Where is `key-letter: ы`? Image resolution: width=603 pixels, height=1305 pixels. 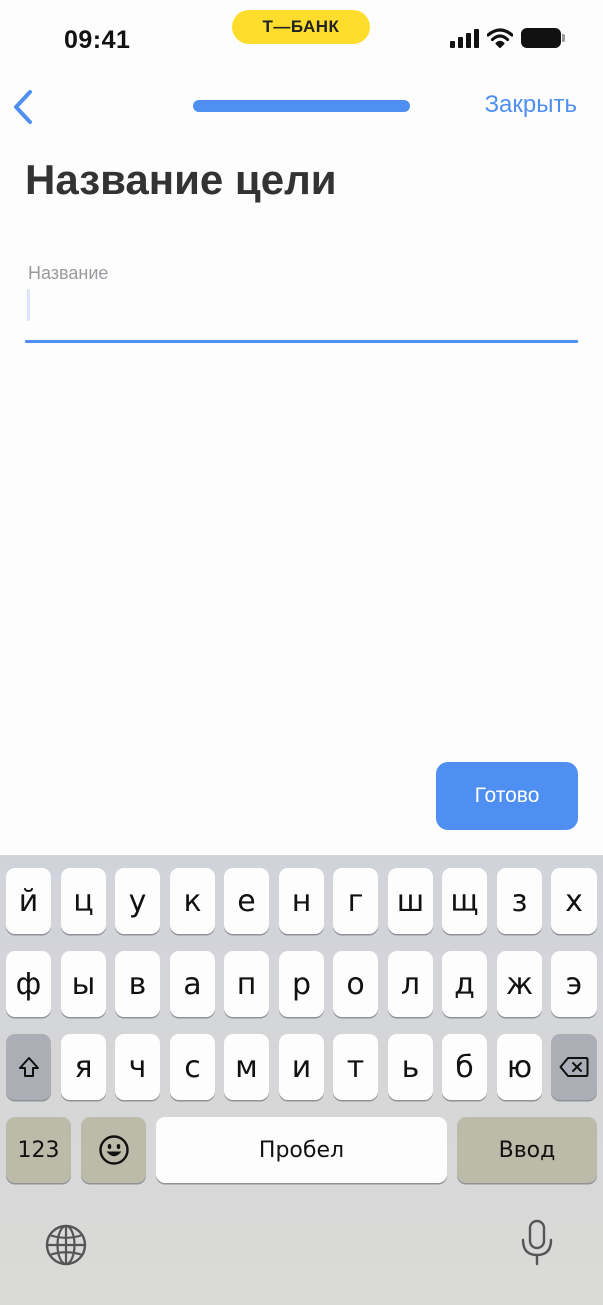
key-letter: ы is located at coordinates (83, 984).